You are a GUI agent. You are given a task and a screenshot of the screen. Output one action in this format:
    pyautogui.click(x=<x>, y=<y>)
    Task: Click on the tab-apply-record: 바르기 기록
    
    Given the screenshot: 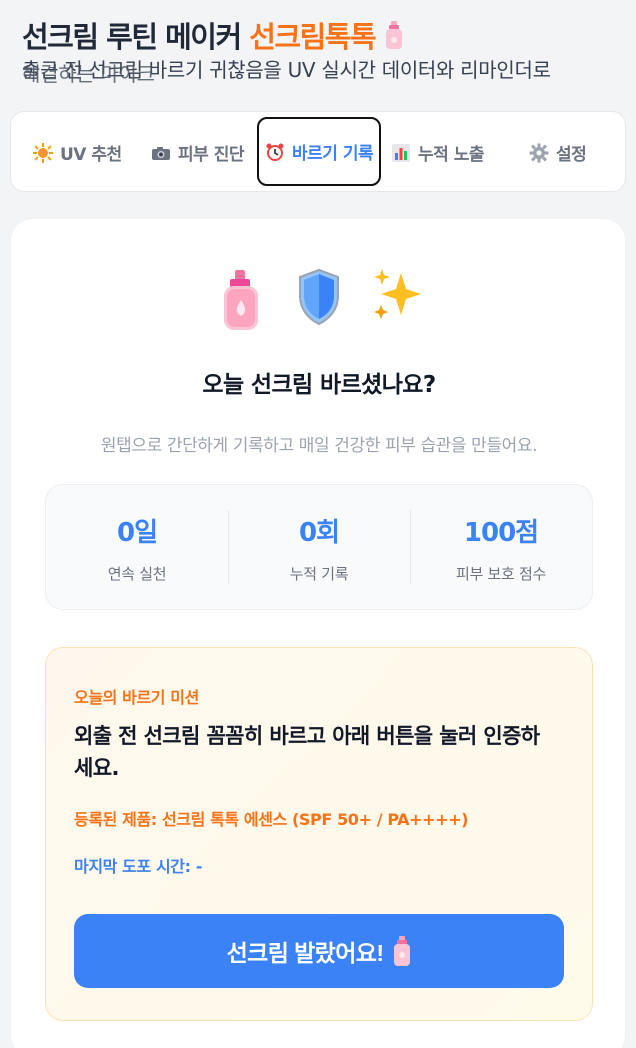 What is the action you would take?
    pyautogui.click(x=319, y=151)
    